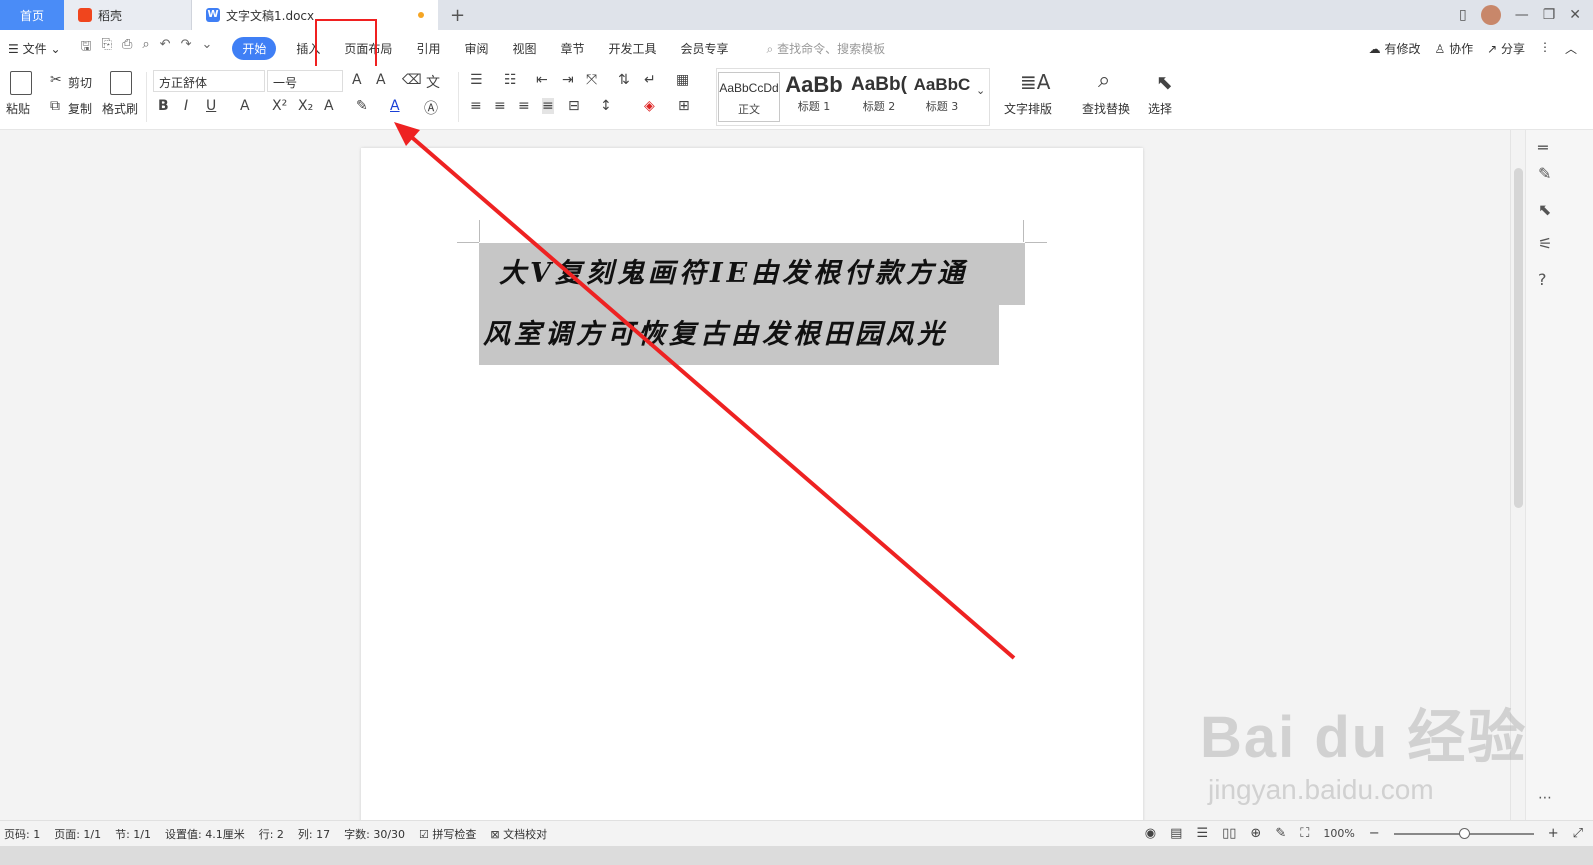  Describe the element at coordinates (271, 834) in the screenshot. I see `status-row: 行: 2` at that location.